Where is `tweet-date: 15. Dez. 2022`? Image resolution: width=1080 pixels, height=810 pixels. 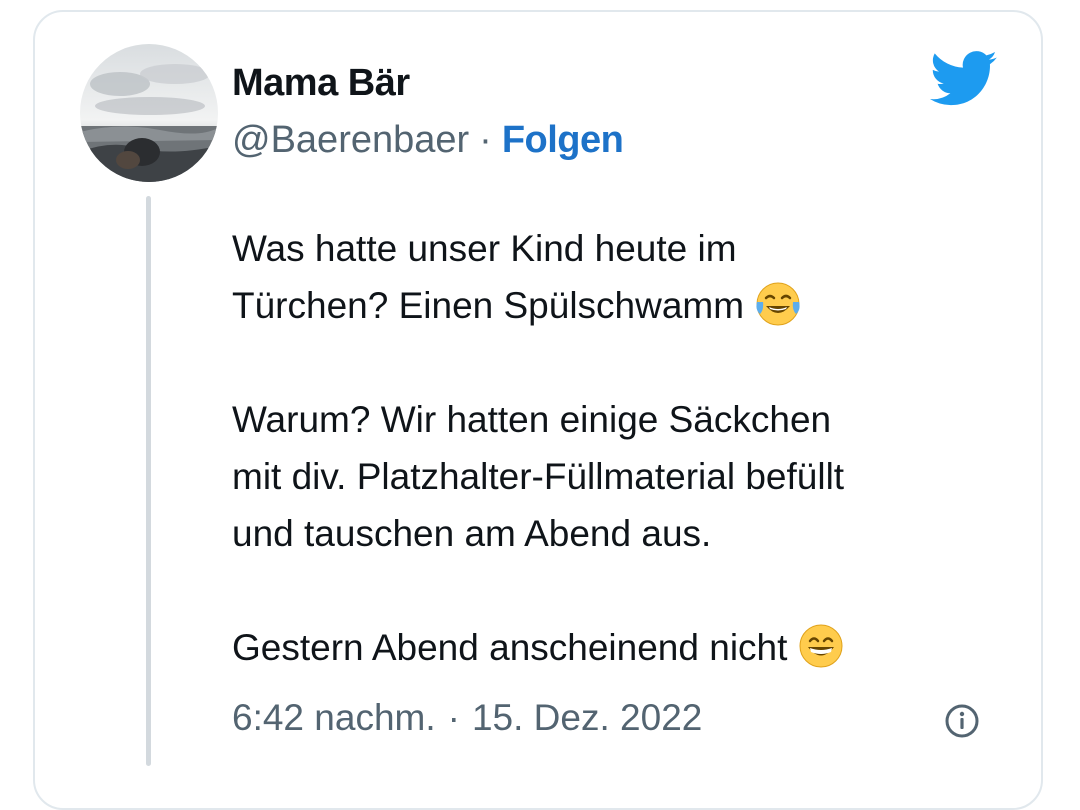
tweet-date: 15. Dez. 2022 is located at coordinates (587, 717).